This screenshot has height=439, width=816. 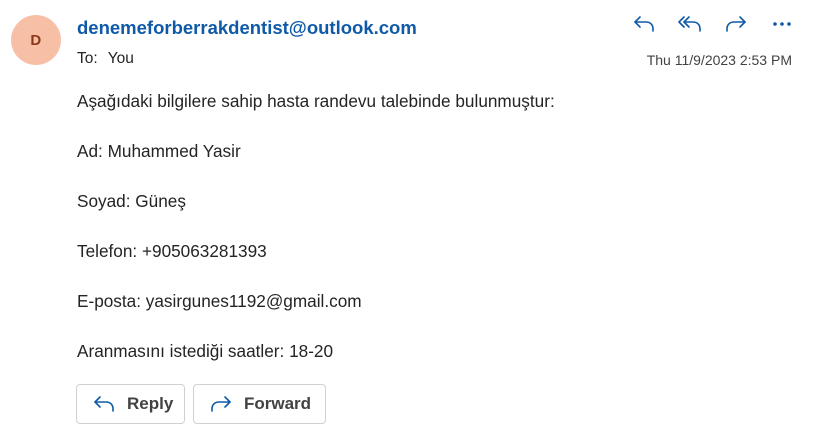 What do you see at coordinates (713, 24) in the screenshot?
I see `message-actions-toolbar` at bounding box center [713, 24].